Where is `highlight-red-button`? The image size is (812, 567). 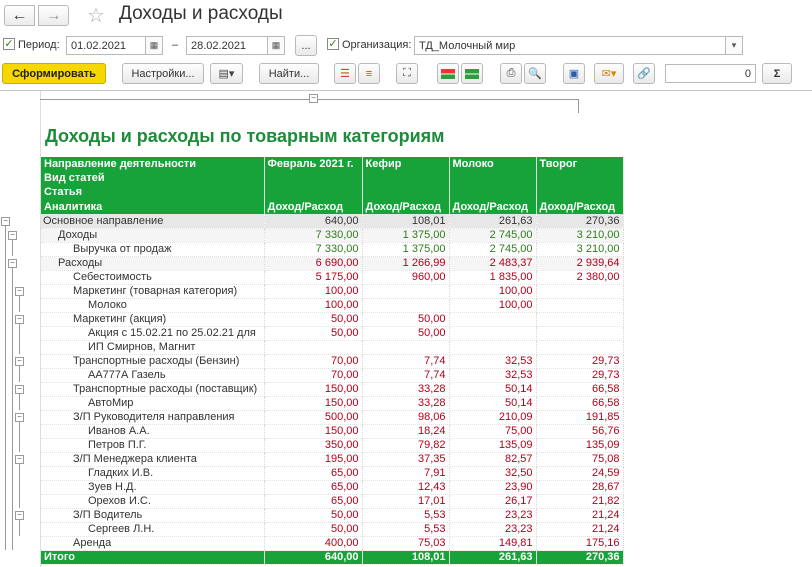 highlight-red-button is located at coordinates (448, 73).